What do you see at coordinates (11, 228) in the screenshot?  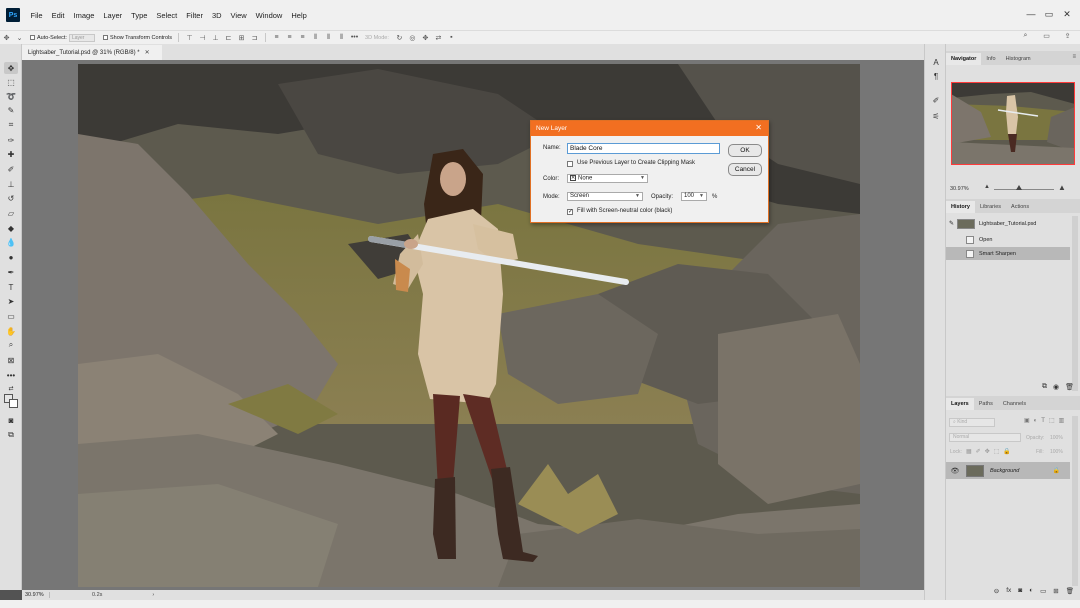 I see `paint-bucket-tool-icon: ◆` at bounding box center [11, 228].